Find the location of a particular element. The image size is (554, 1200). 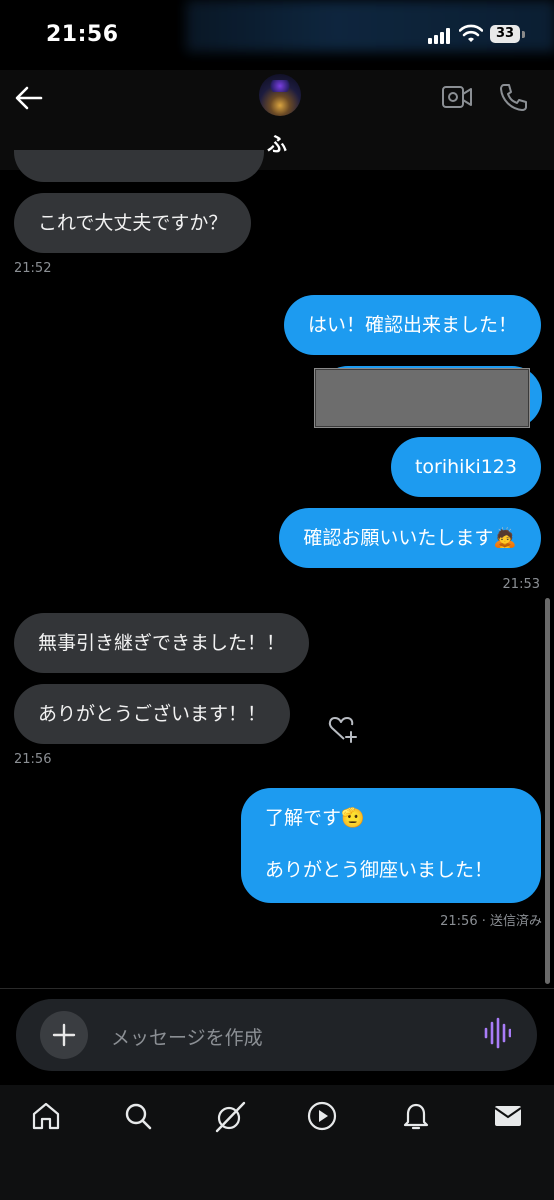

message-bubble-incoming: ありがとうございます！！ is located at coordinates (152, 714).